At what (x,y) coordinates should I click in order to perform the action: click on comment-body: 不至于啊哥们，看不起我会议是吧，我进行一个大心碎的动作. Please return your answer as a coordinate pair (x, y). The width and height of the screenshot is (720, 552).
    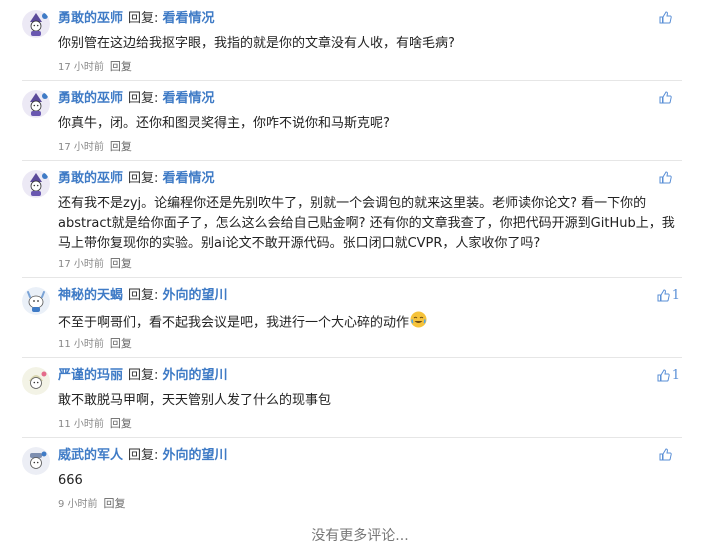
    Looking at the image, I should click on (373, 323).